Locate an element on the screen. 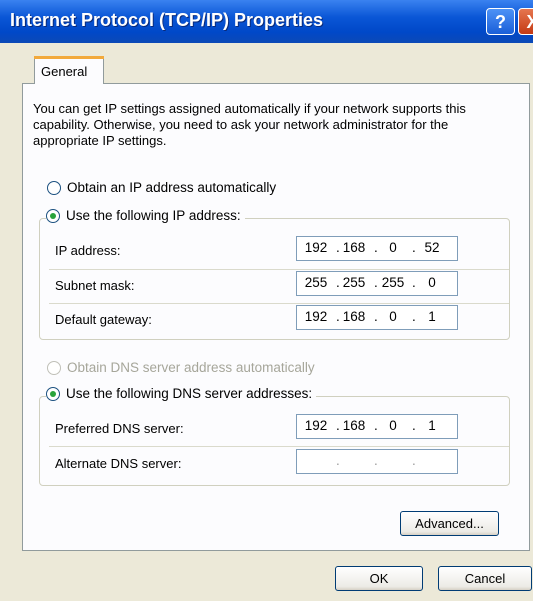 Image resolution: width=533 pixels, height=601 pixels. use-following-dns-option: Use the following DNS server addresses: is located at coordinates (181, 393).